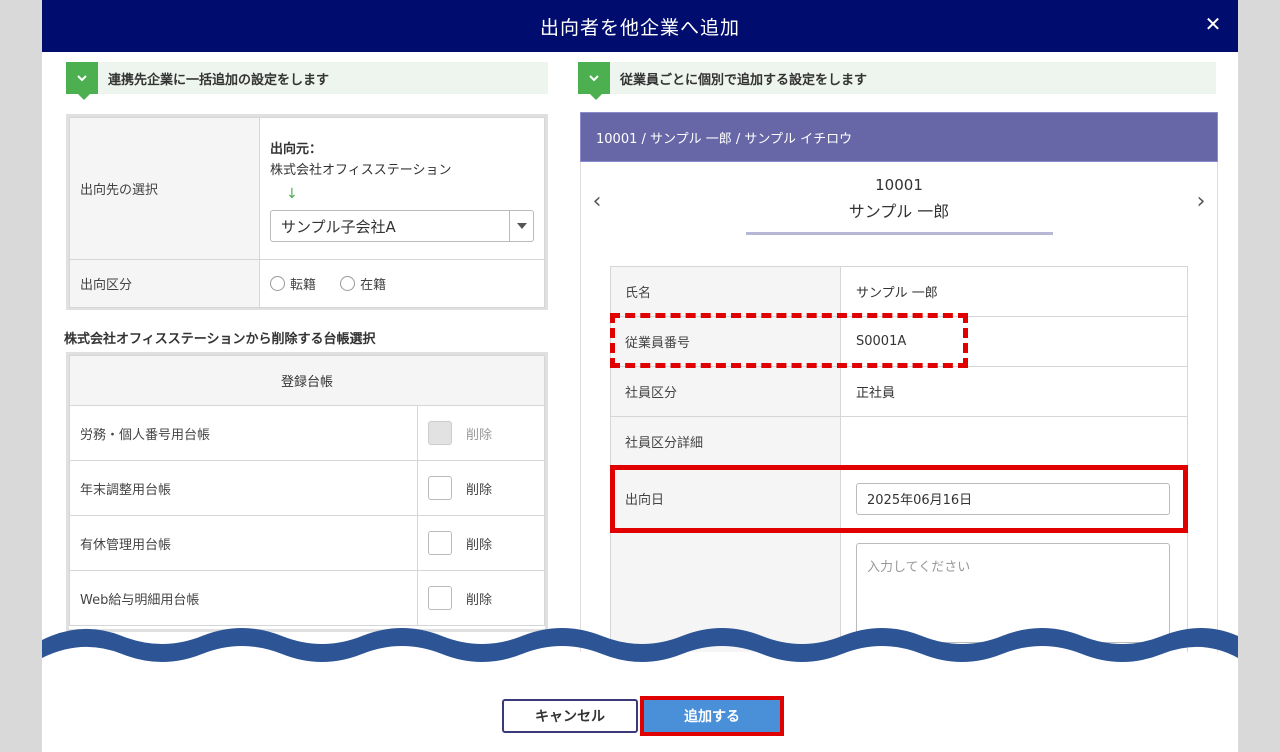  Describe the element at coordinates (899, 199) in the screenshot. I see `employee-switcher: 10001 サンプル 一郎` at that location.